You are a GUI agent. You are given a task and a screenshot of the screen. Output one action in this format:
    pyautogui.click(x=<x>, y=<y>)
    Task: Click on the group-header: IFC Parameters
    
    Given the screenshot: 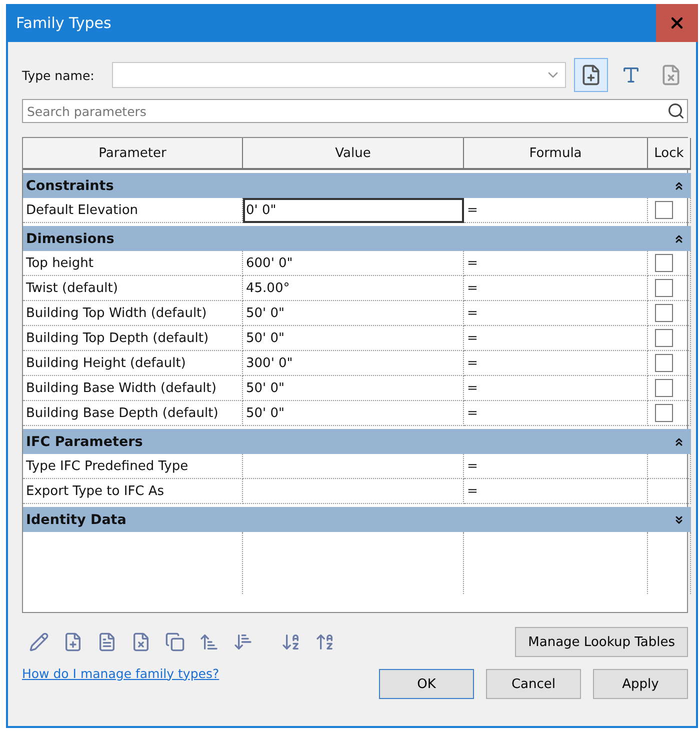 What is the action you would take?
    pyautogui.click(x=357, y=441)
    